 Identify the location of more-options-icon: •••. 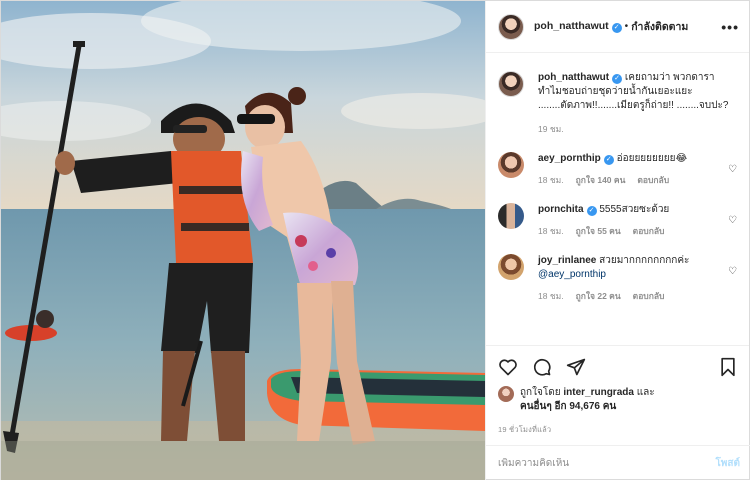
(730, 27).